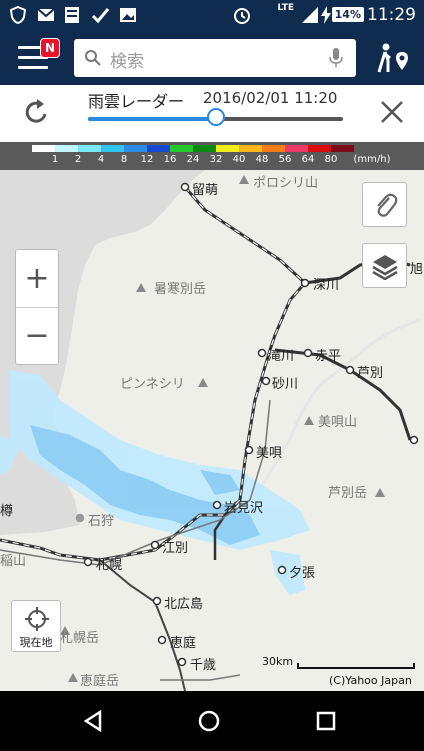 This screenshot has width=424, height=751. I want to click on scale-label: 30km, so click(278, 661).